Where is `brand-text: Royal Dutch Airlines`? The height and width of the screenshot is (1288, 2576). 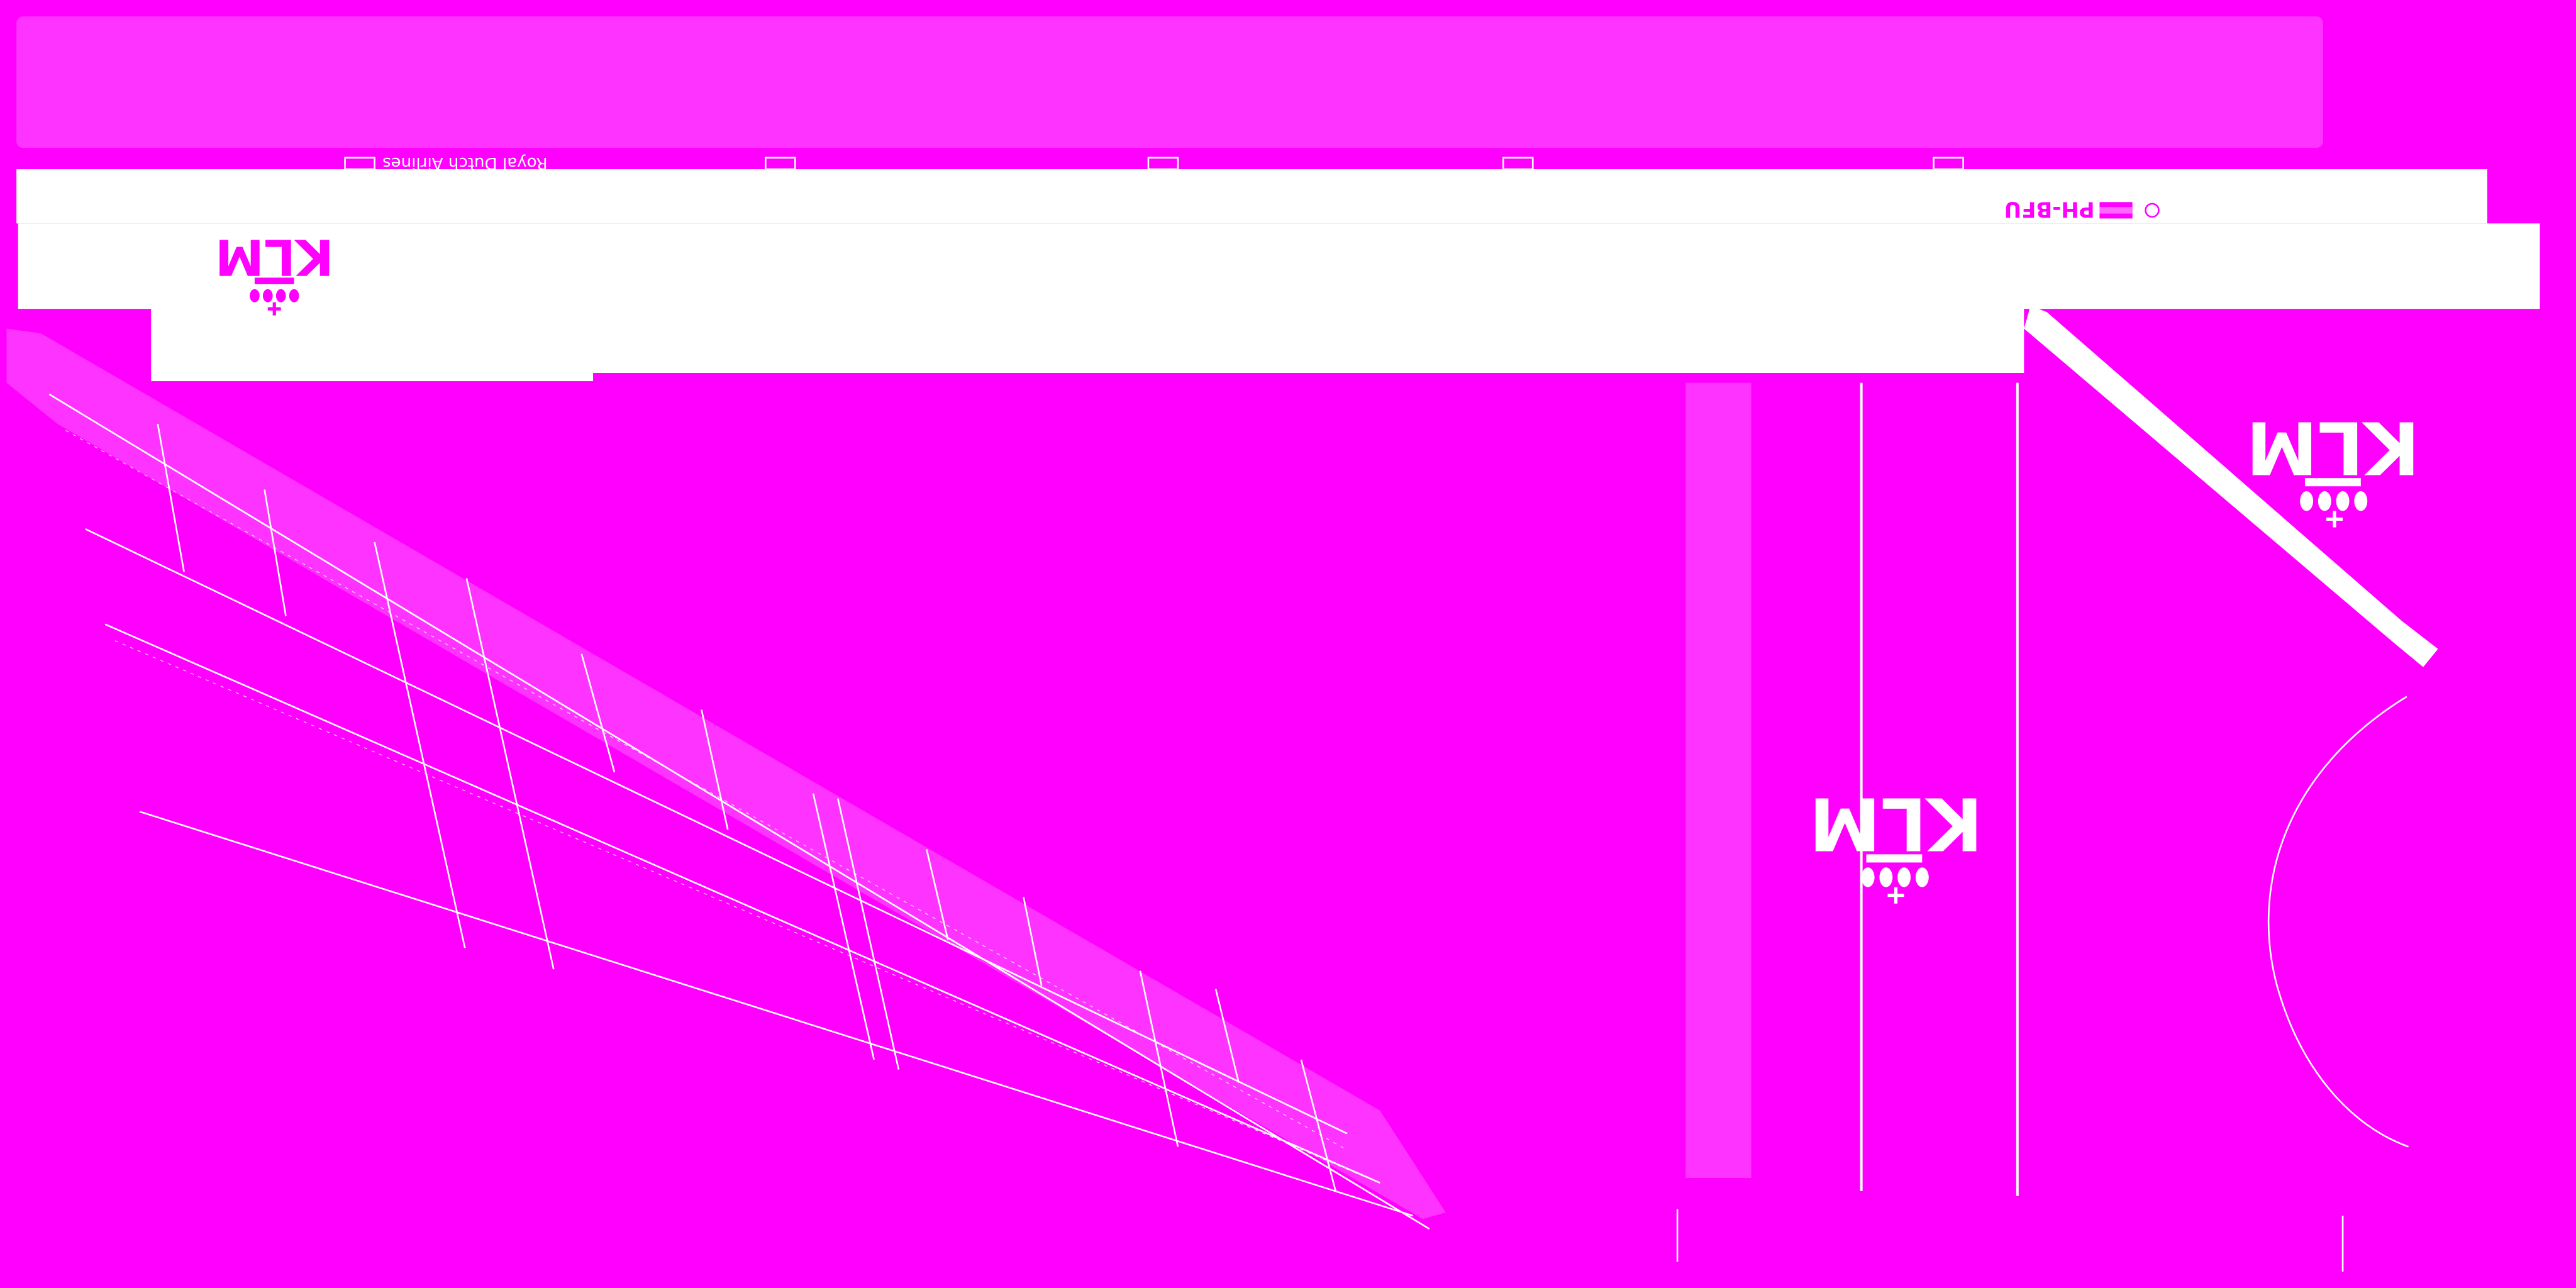
brand-text: Royal Dutch Airlines is located at coordinates (465, 162).